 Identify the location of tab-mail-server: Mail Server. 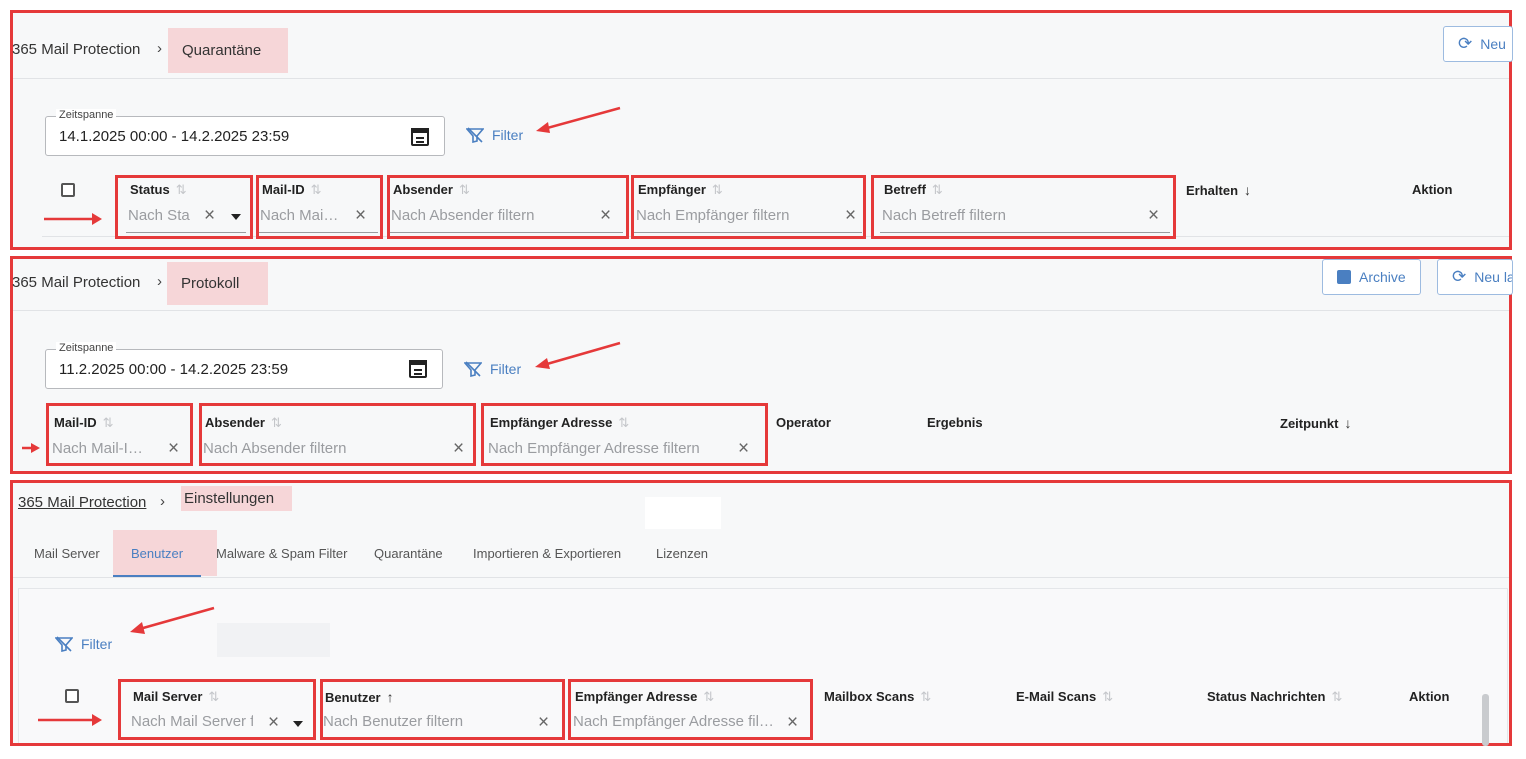
(67, 553).